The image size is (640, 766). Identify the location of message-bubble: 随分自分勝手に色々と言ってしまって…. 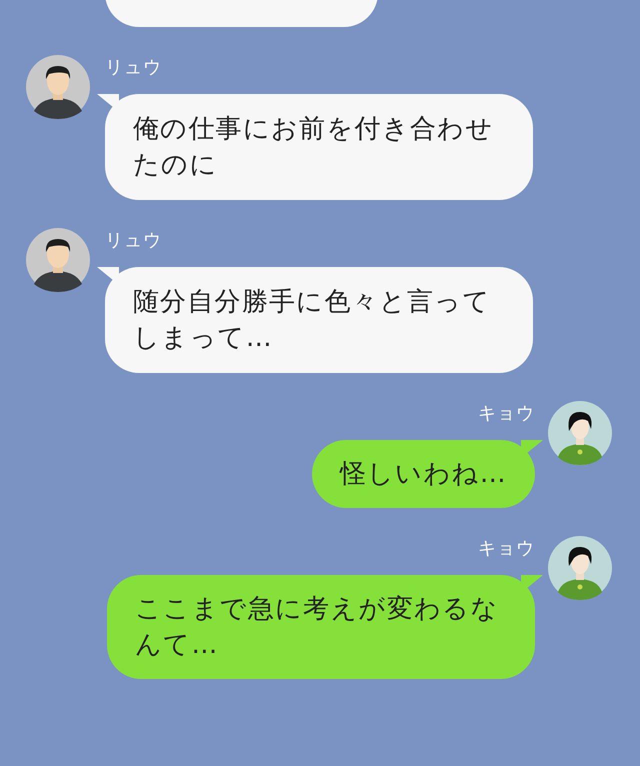
(319, 320).